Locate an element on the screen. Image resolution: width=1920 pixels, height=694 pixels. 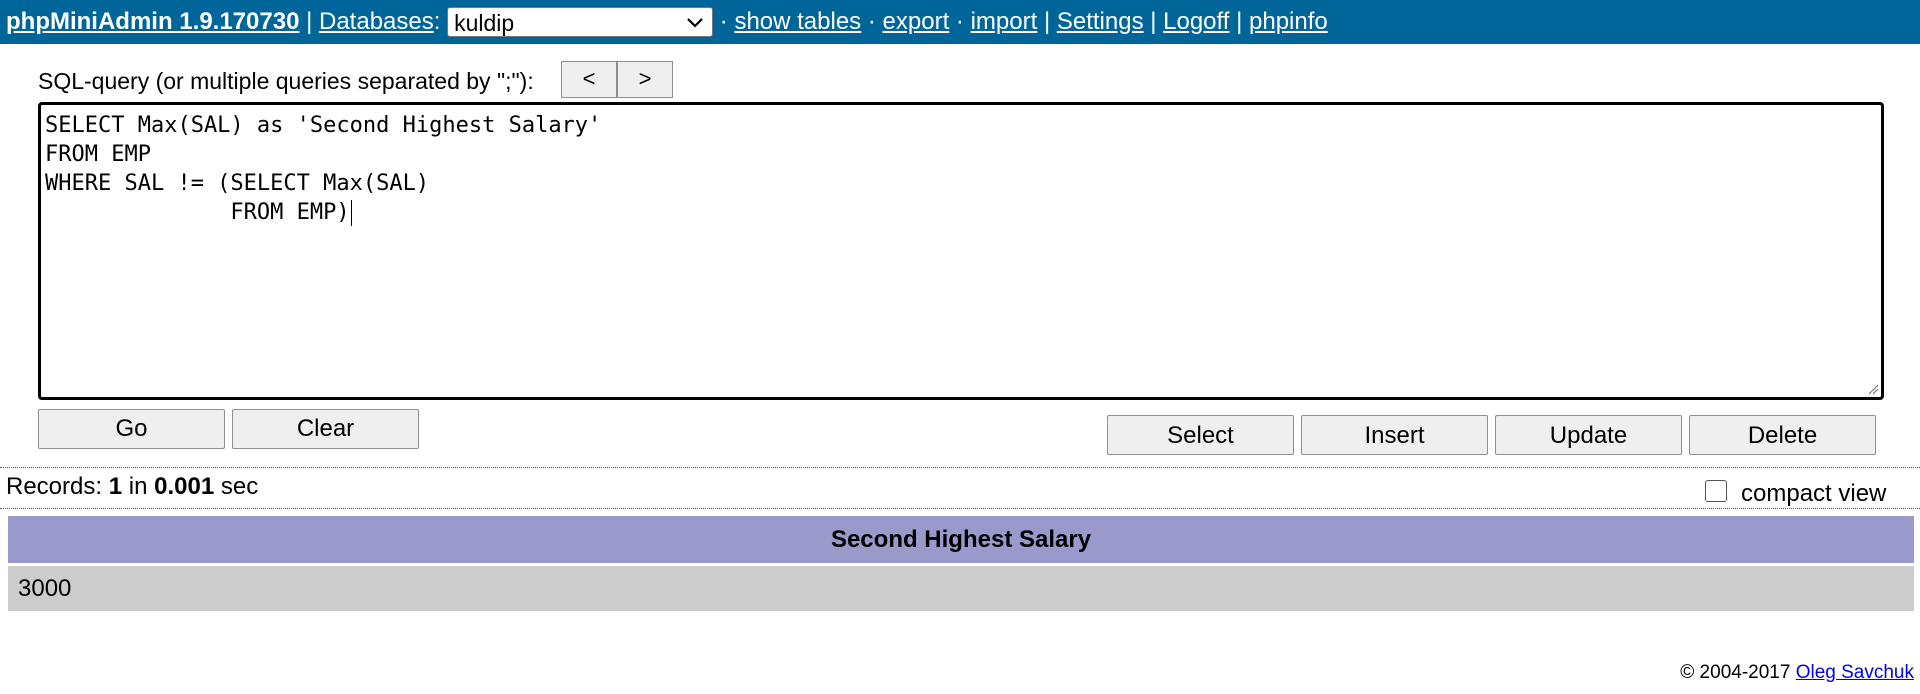
clear-button: Clear is located at coordinates (325, 429).